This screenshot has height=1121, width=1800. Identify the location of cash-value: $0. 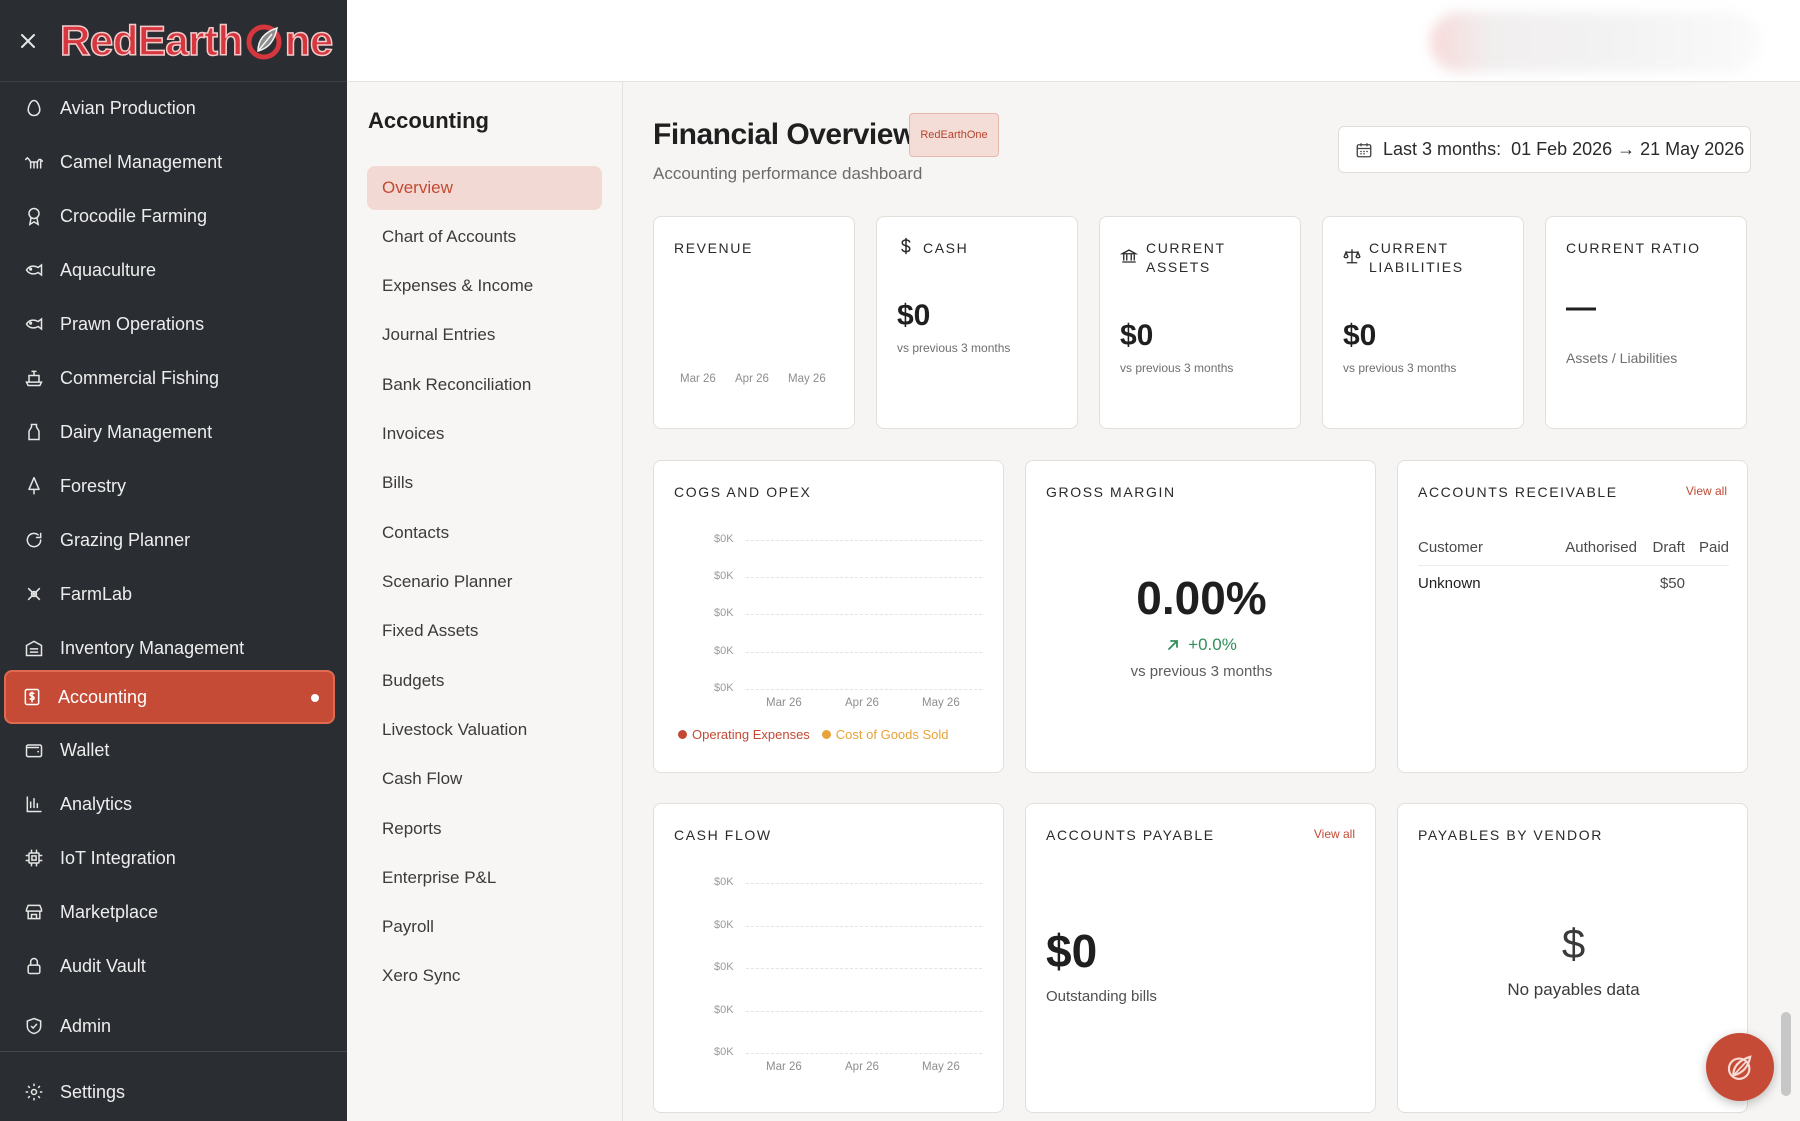
(914, 315).